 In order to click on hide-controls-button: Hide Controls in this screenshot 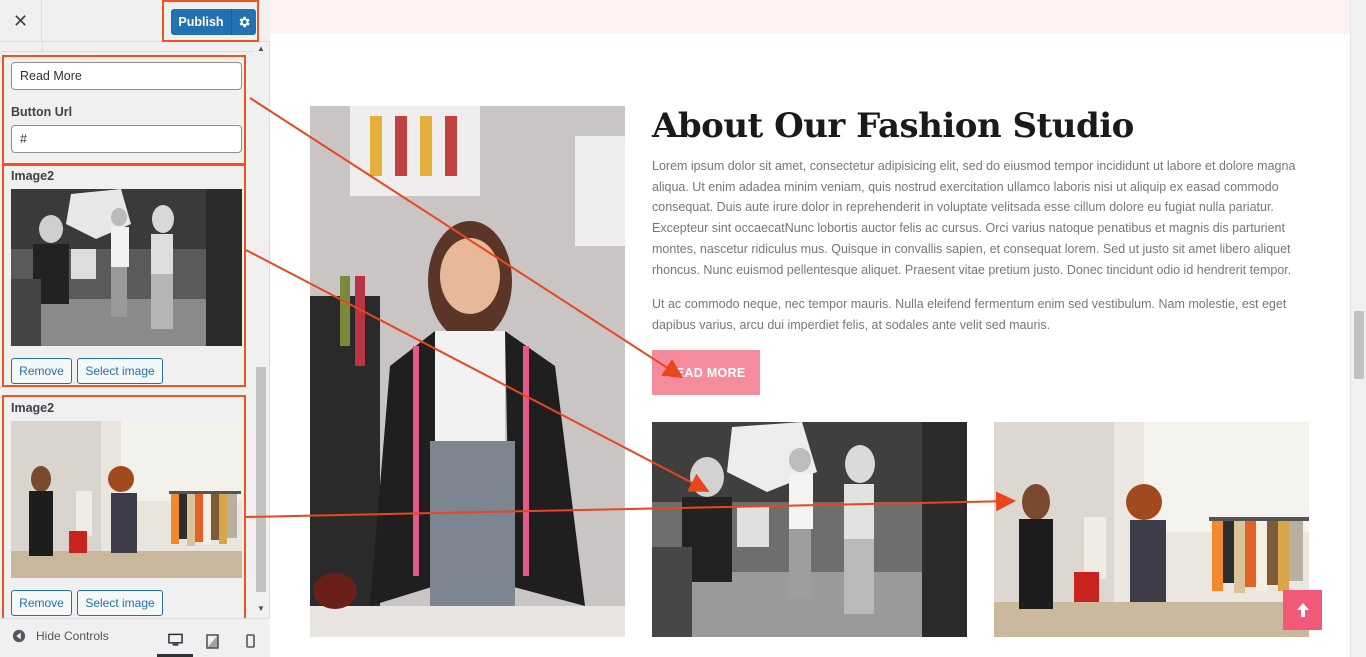, I will do `click(60, 636)`.